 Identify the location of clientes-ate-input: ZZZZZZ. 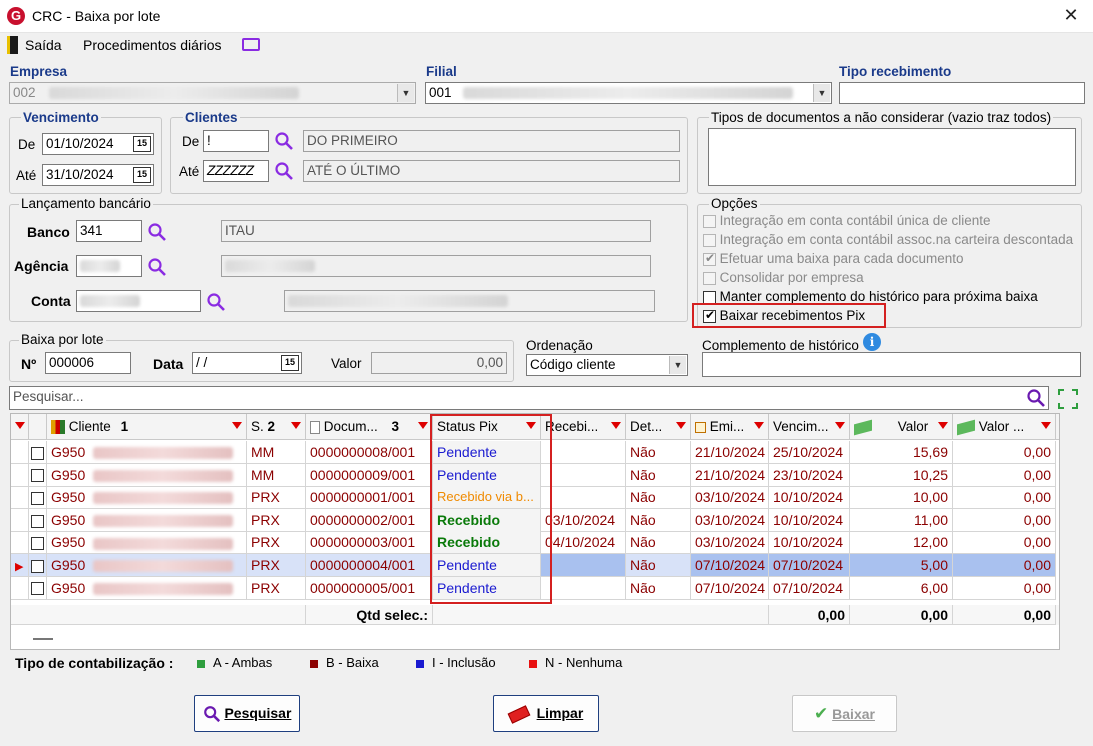
(236, 171).